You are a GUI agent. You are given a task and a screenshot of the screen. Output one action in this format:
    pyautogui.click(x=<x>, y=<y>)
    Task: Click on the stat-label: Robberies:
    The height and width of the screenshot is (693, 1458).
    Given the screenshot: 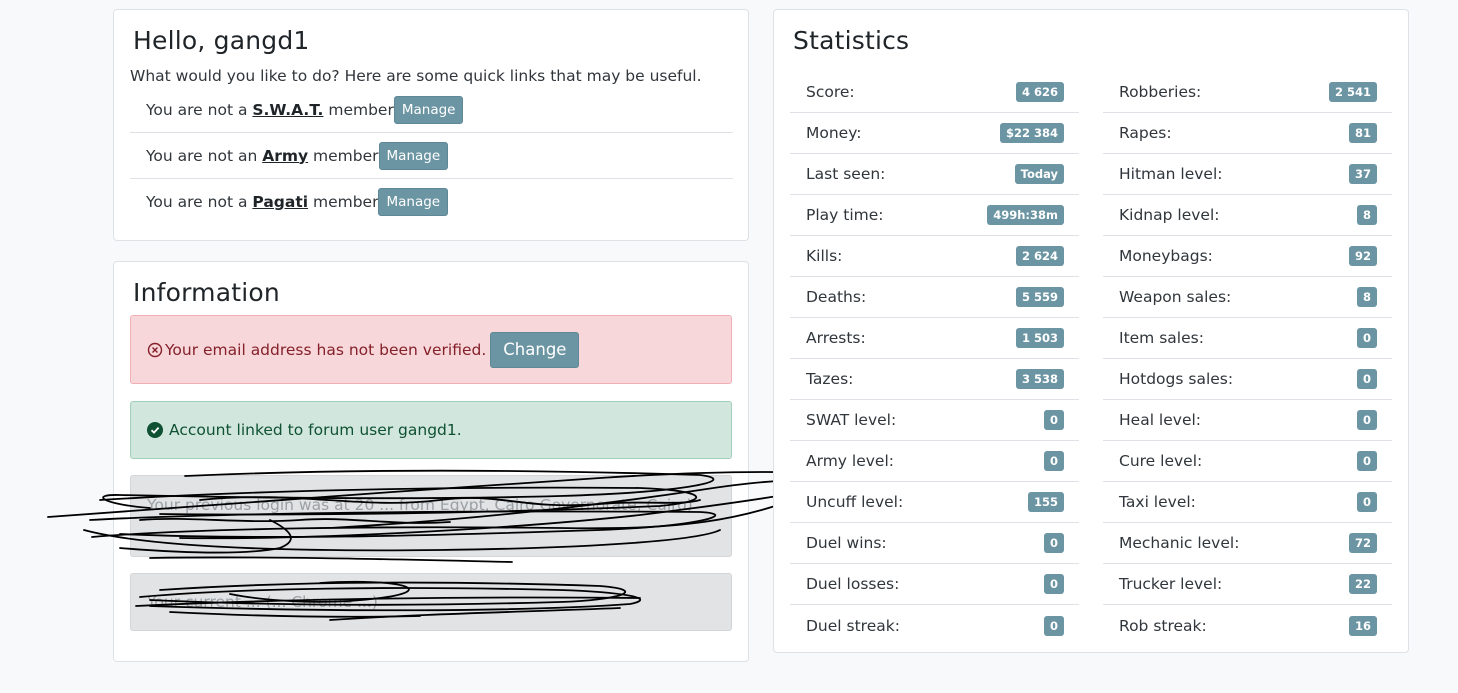 What is the action you would take?
    pyautogui.click(x=1160, y=92)
    